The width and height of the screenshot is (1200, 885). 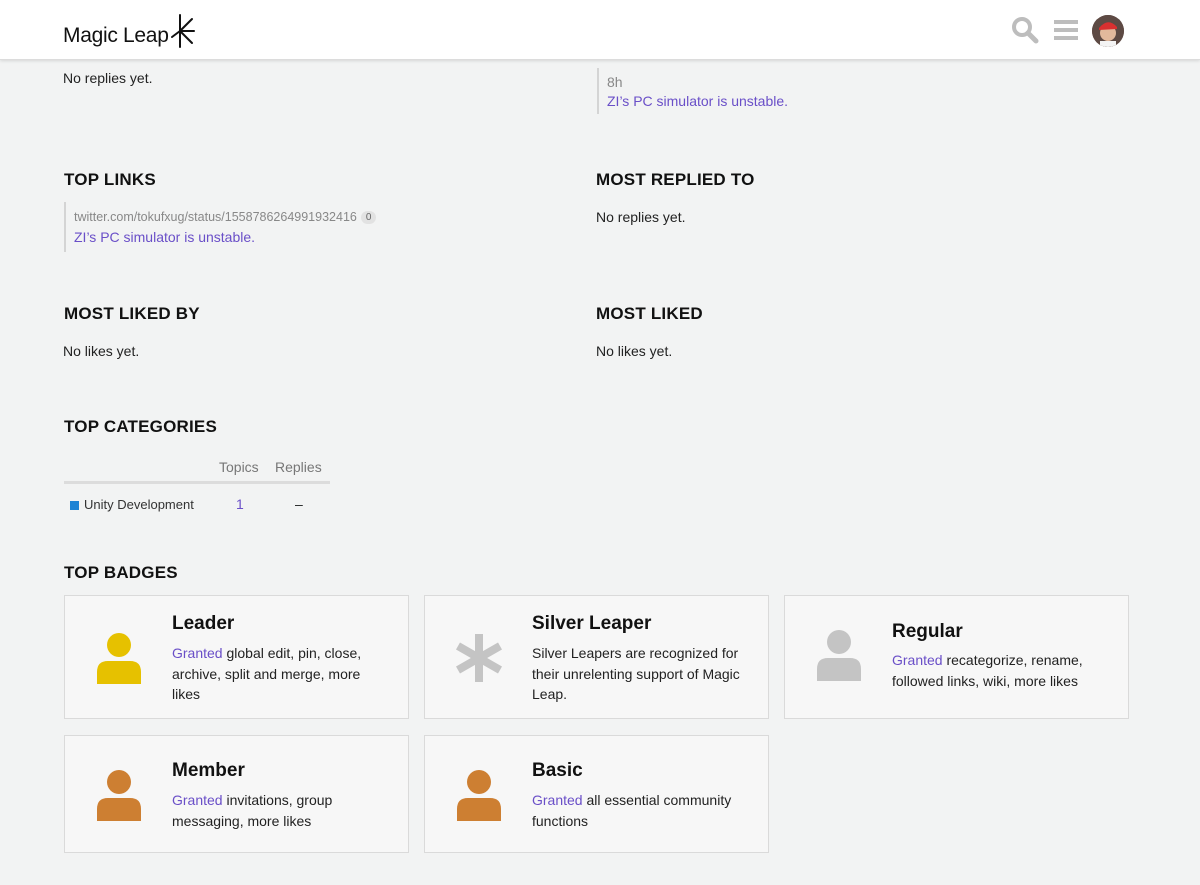 What do you see at coordinates (208, 770) in the screenshot?
I see `badge-name: Member` at bounding box center [208, 770].